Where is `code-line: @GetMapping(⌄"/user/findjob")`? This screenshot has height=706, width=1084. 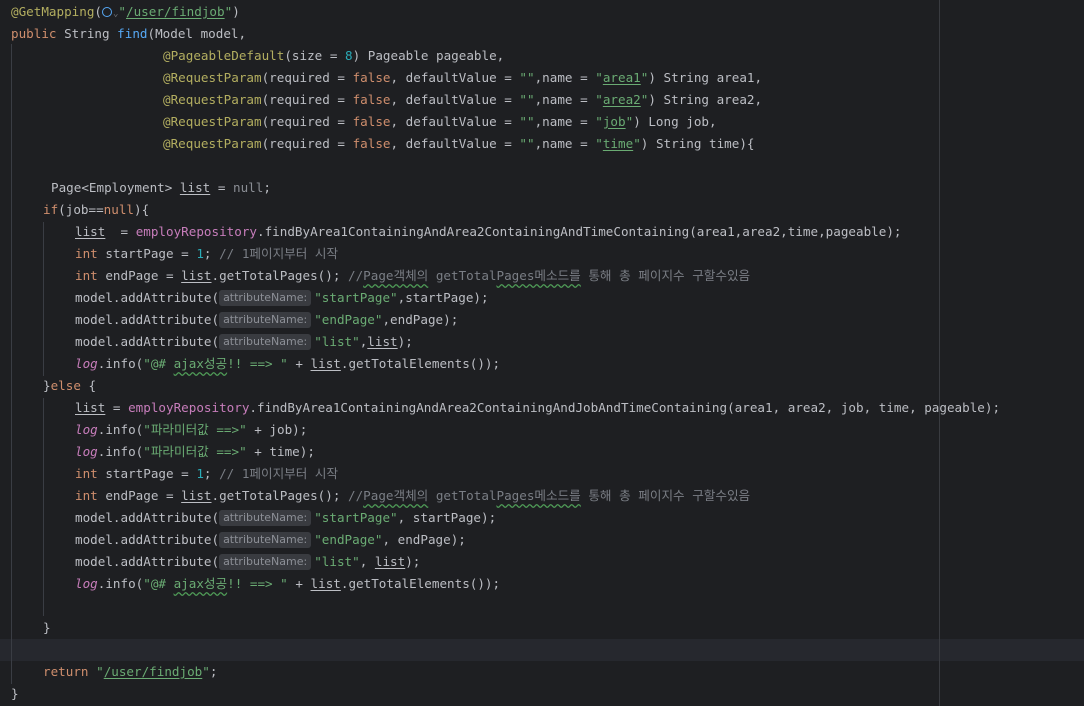 code-line: @GetMapping(⌄"/user/findjob") is located at coordinates (125, 12).